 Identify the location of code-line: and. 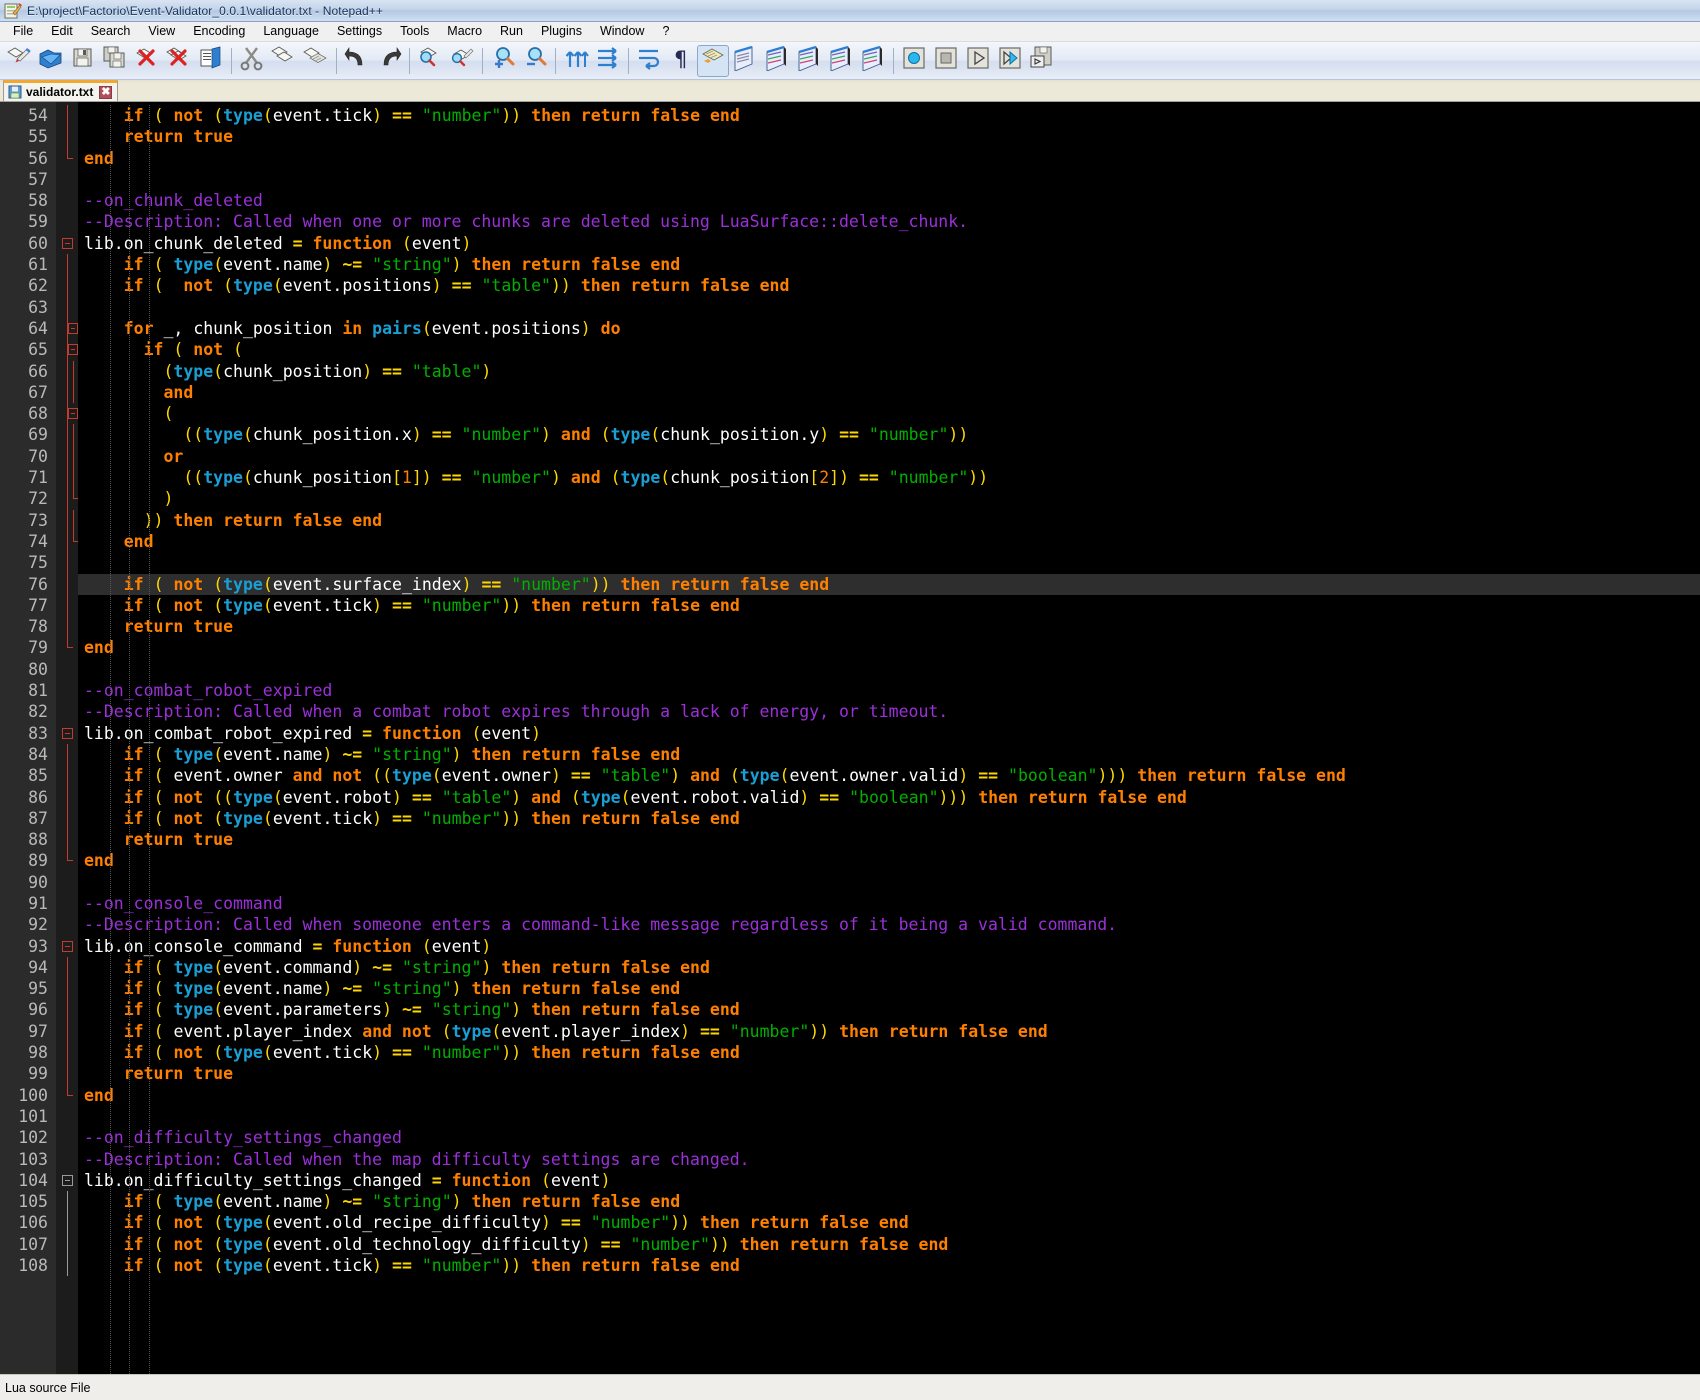
(889, 392).